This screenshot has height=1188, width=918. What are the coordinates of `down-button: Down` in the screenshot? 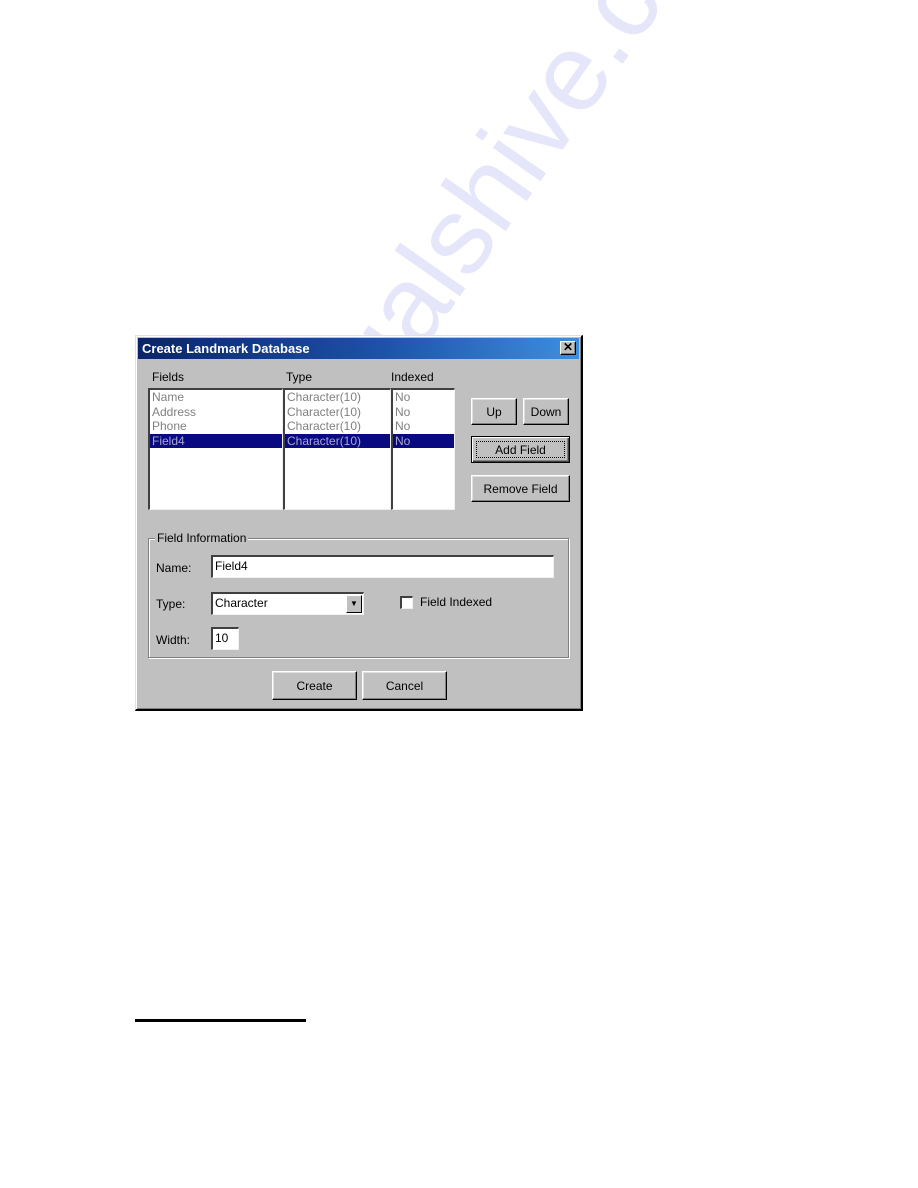 It's located at (546, 411).